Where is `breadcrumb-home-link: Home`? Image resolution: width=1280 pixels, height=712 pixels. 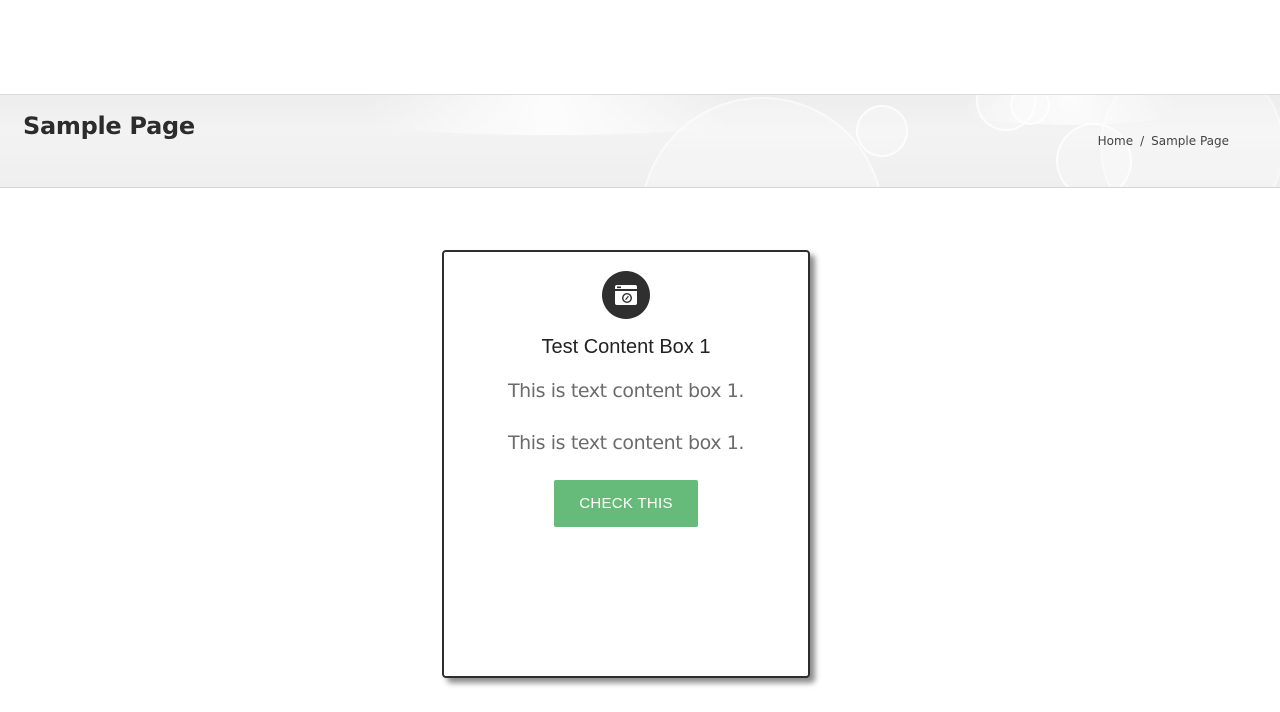
breadcrumb-home-link: Home is located at coordinates (1115, 141).